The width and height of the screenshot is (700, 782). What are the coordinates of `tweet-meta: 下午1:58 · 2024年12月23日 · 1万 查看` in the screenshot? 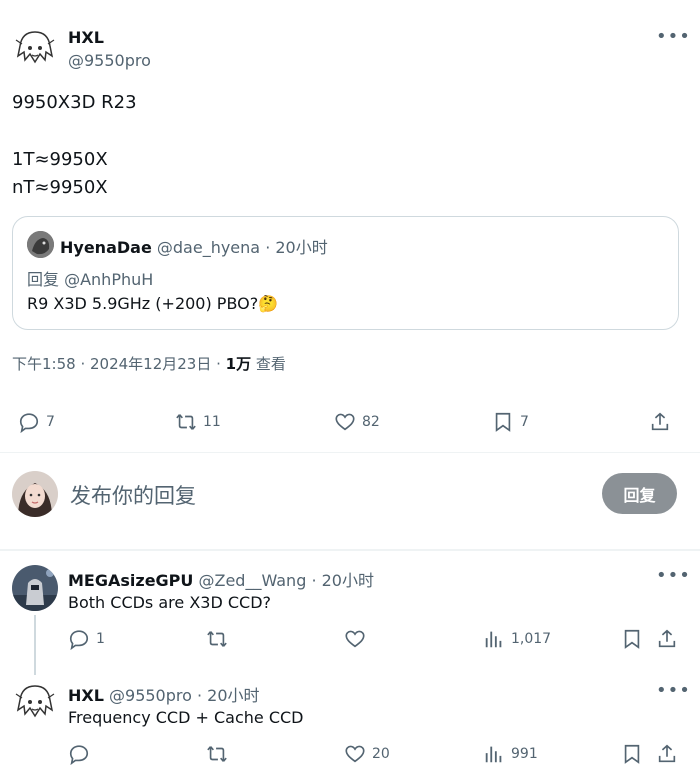 It's located at (149, 363).